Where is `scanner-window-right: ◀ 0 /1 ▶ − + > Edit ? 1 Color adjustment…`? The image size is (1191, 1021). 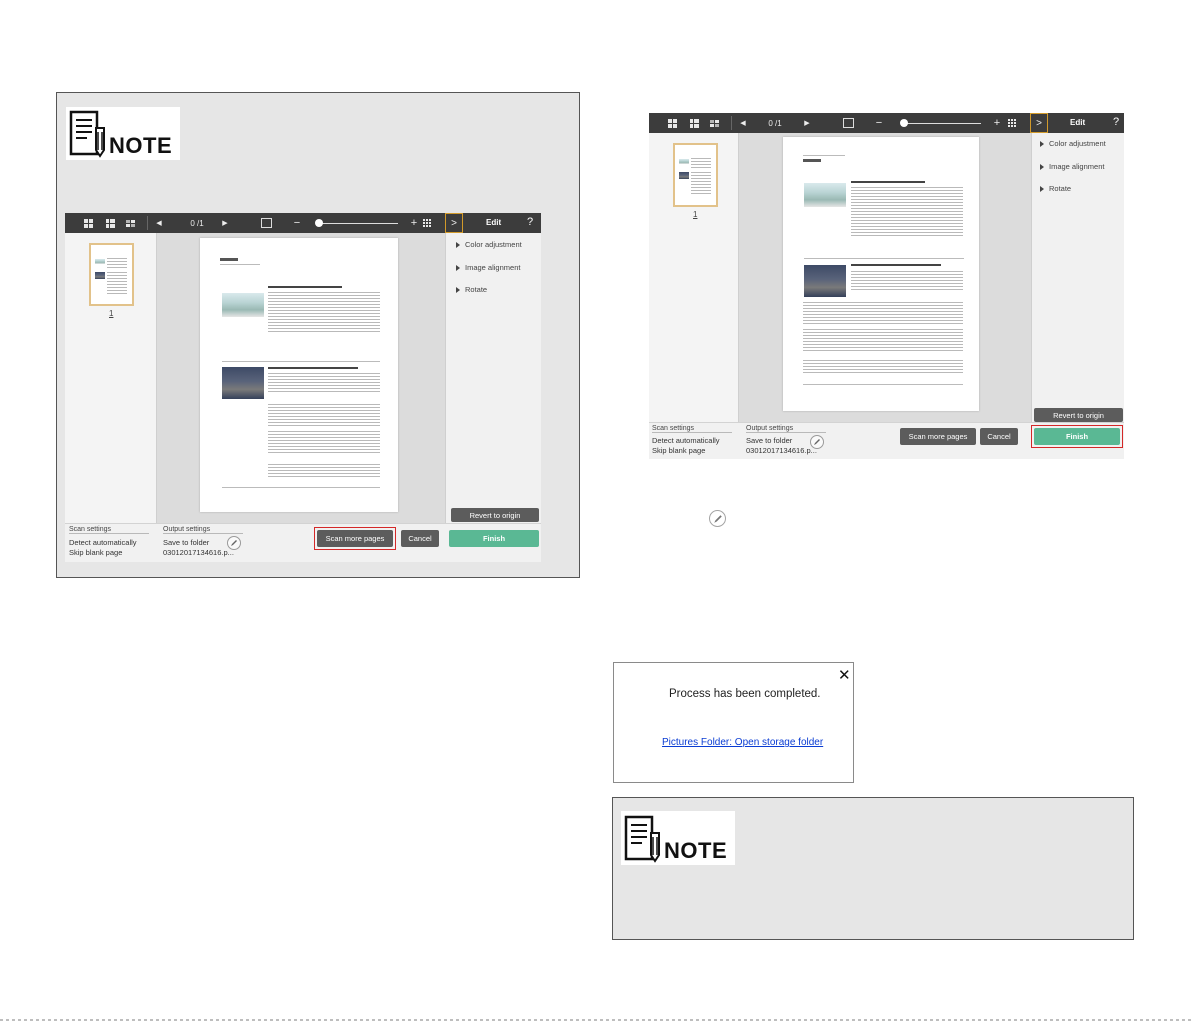 scanner-window-right: ◀ 0 /1 ▶ − + > Edit ? 1 Color adjustment… is located at coordinates (886, 286).